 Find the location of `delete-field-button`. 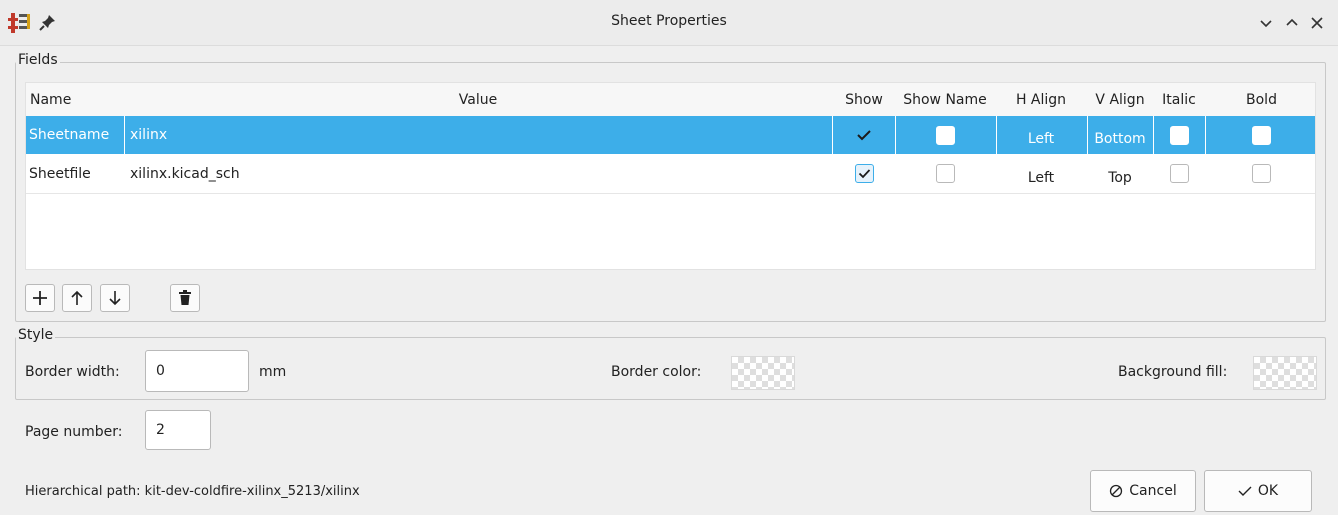

delete-field-button is located at coordinates (185, 298).